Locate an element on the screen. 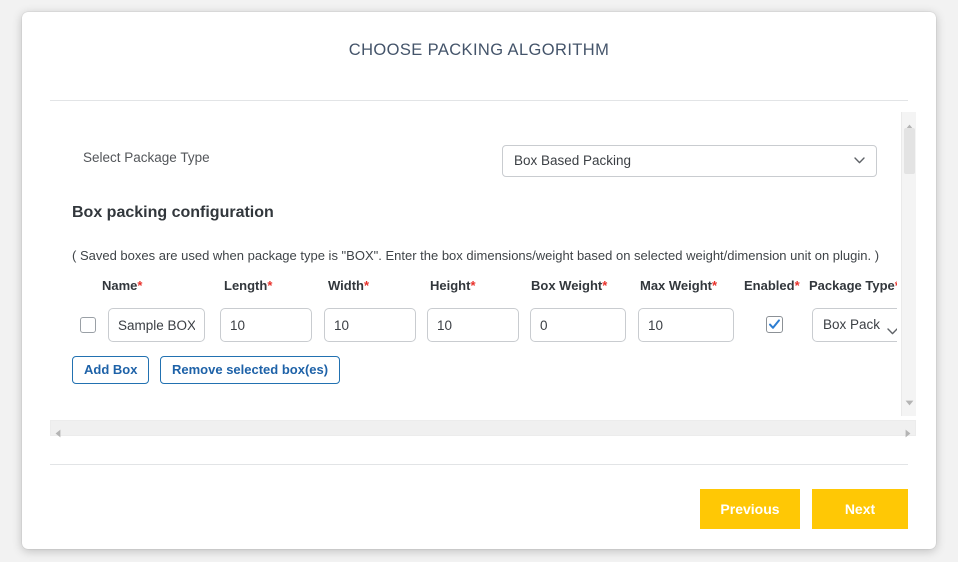 This screenshot has height=562, width=958. row-select-checkbox is located at coordinates (88, 325).